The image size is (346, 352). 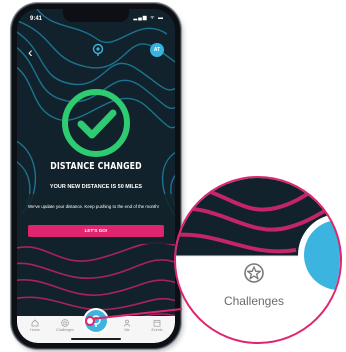 What do you see at coordinates (30, 52) in the screenshot?
I see `back-button: ‹` at bounding box center [30, 52].